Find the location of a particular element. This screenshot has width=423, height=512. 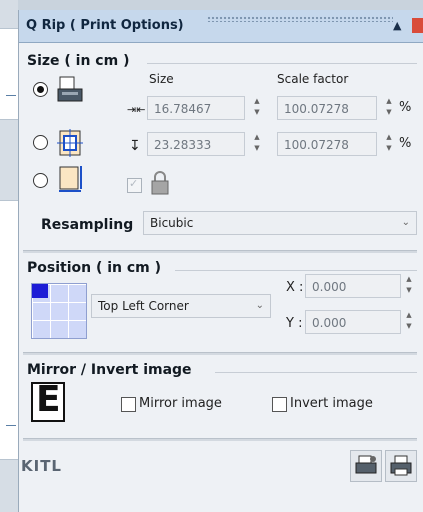

preview-letter: E is located at coordinates (48, 399).